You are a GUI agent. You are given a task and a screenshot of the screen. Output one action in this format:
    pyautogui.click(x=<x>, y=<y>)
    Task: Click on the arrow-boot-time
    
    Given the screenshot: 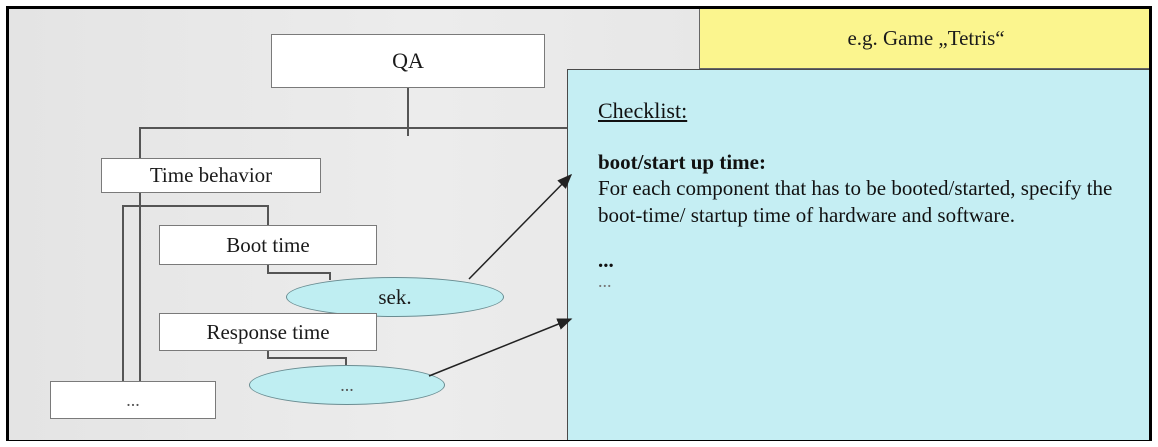 What is the action you would take?
    pyautogui.click(x=520, y=226)
    